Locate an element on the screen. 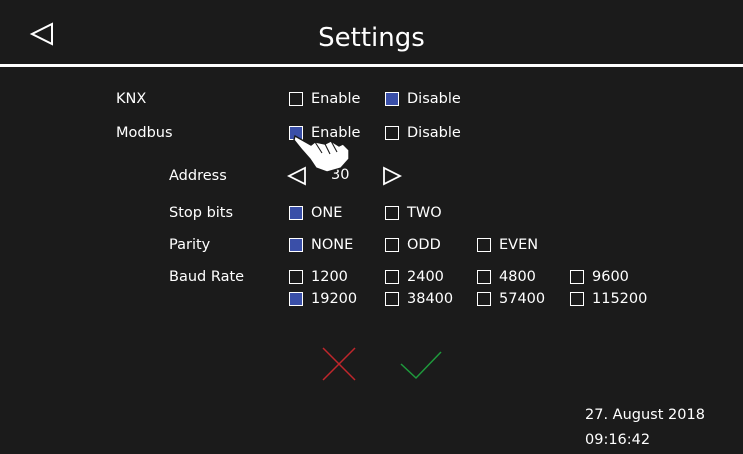 This screenshot has width=743, height=454. knx-label: KNX is located at coordinates (131, 99).